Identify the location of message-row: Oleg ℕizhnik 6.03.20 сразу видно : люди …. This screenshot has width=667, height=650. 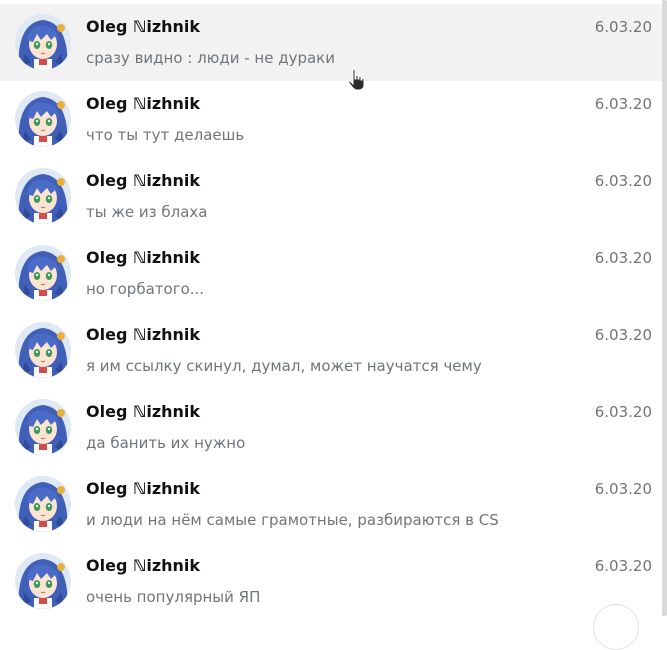
(331, 42).